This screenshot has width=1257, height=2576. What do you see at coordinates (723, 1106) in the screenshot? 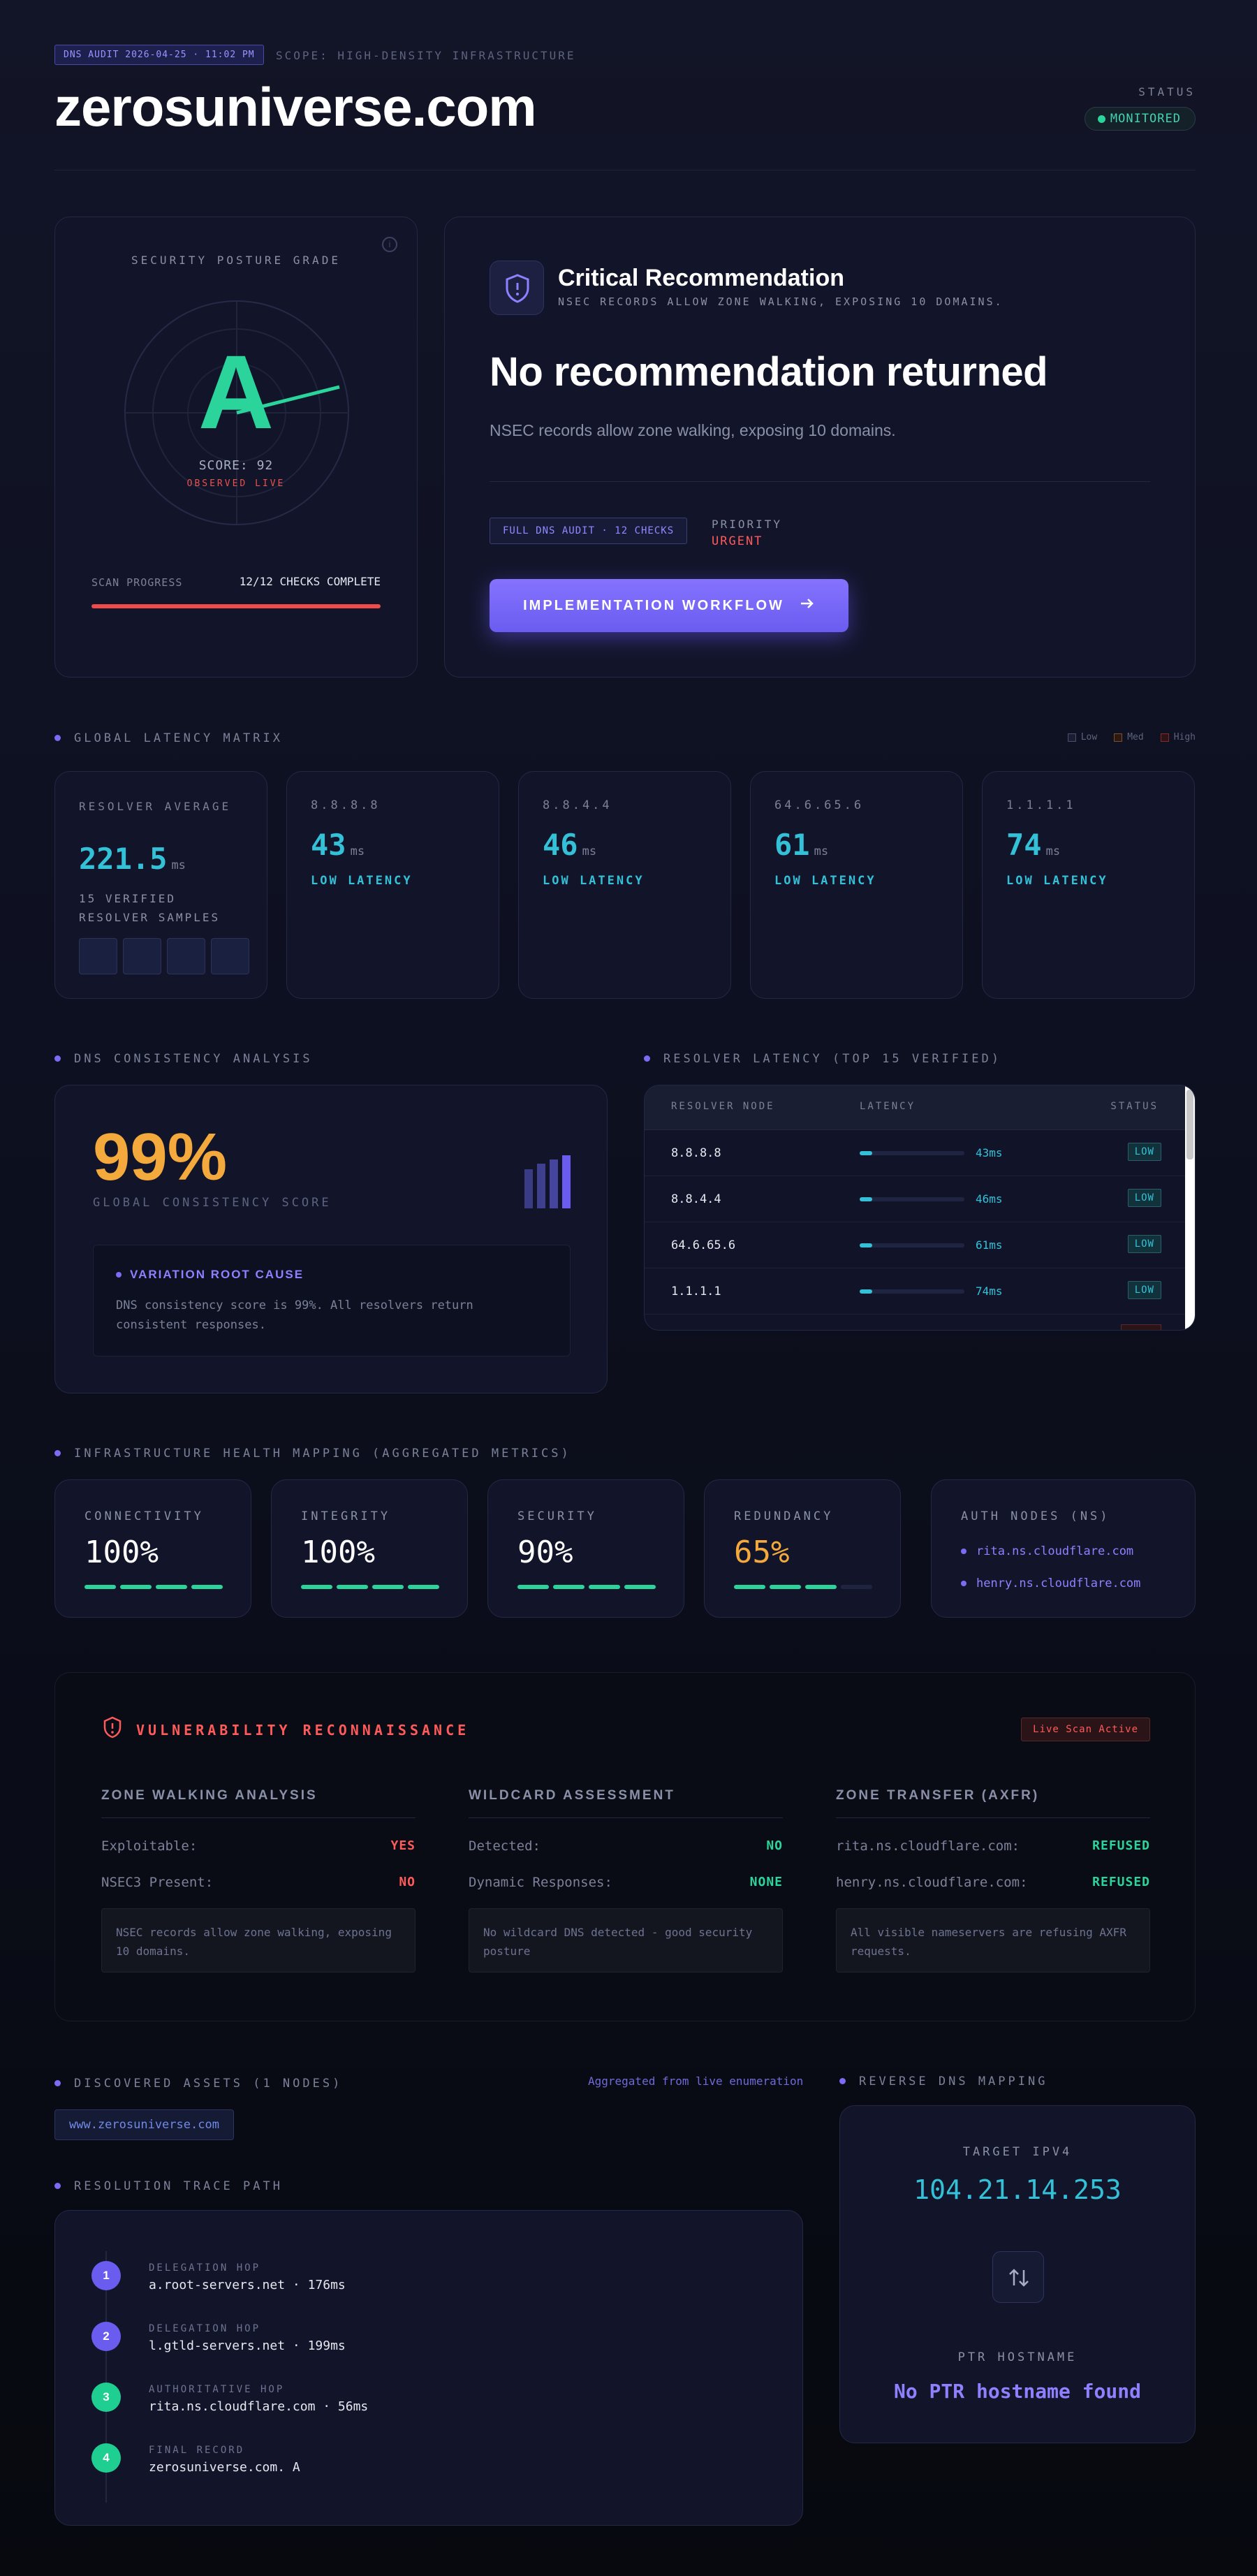
I see `column-resolver-node: RESOLVER NODE` at bounding box center [723, 1106].